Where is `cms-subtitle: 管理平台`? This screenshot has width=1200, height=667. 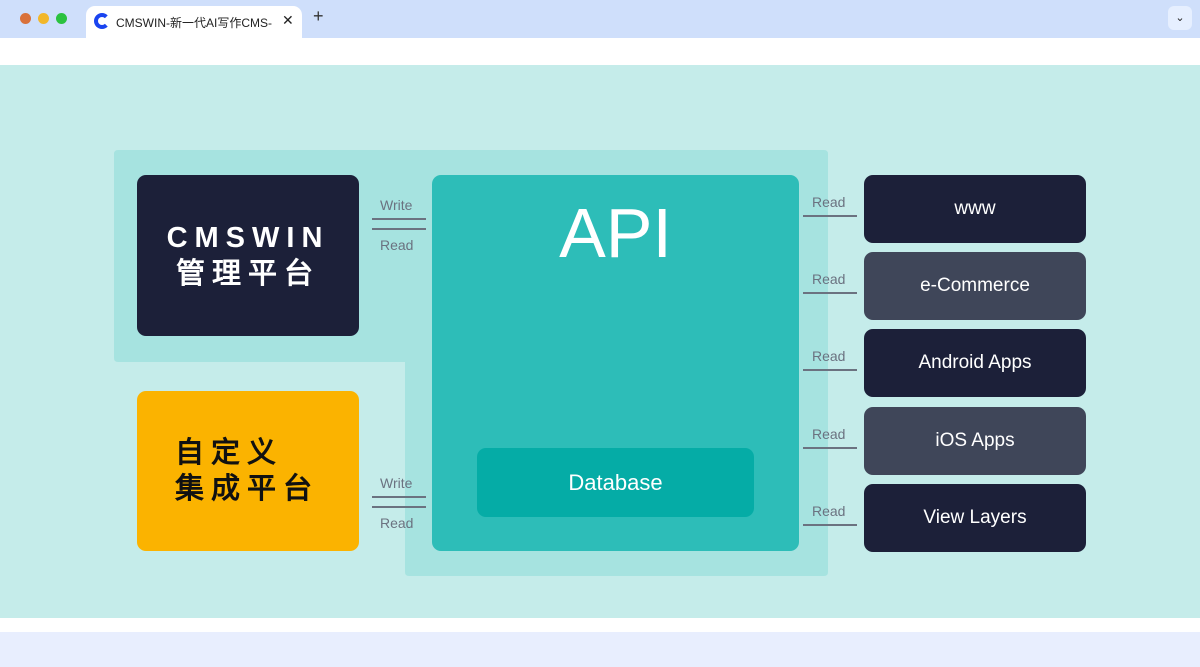 cms-subtitle: 管理平台 is located at coordinates (247, 273).